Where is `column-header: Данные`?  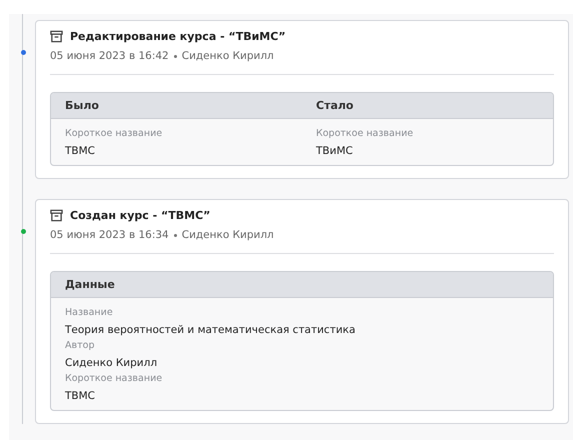
column-header: Данные is located at coordinates (90, 285).